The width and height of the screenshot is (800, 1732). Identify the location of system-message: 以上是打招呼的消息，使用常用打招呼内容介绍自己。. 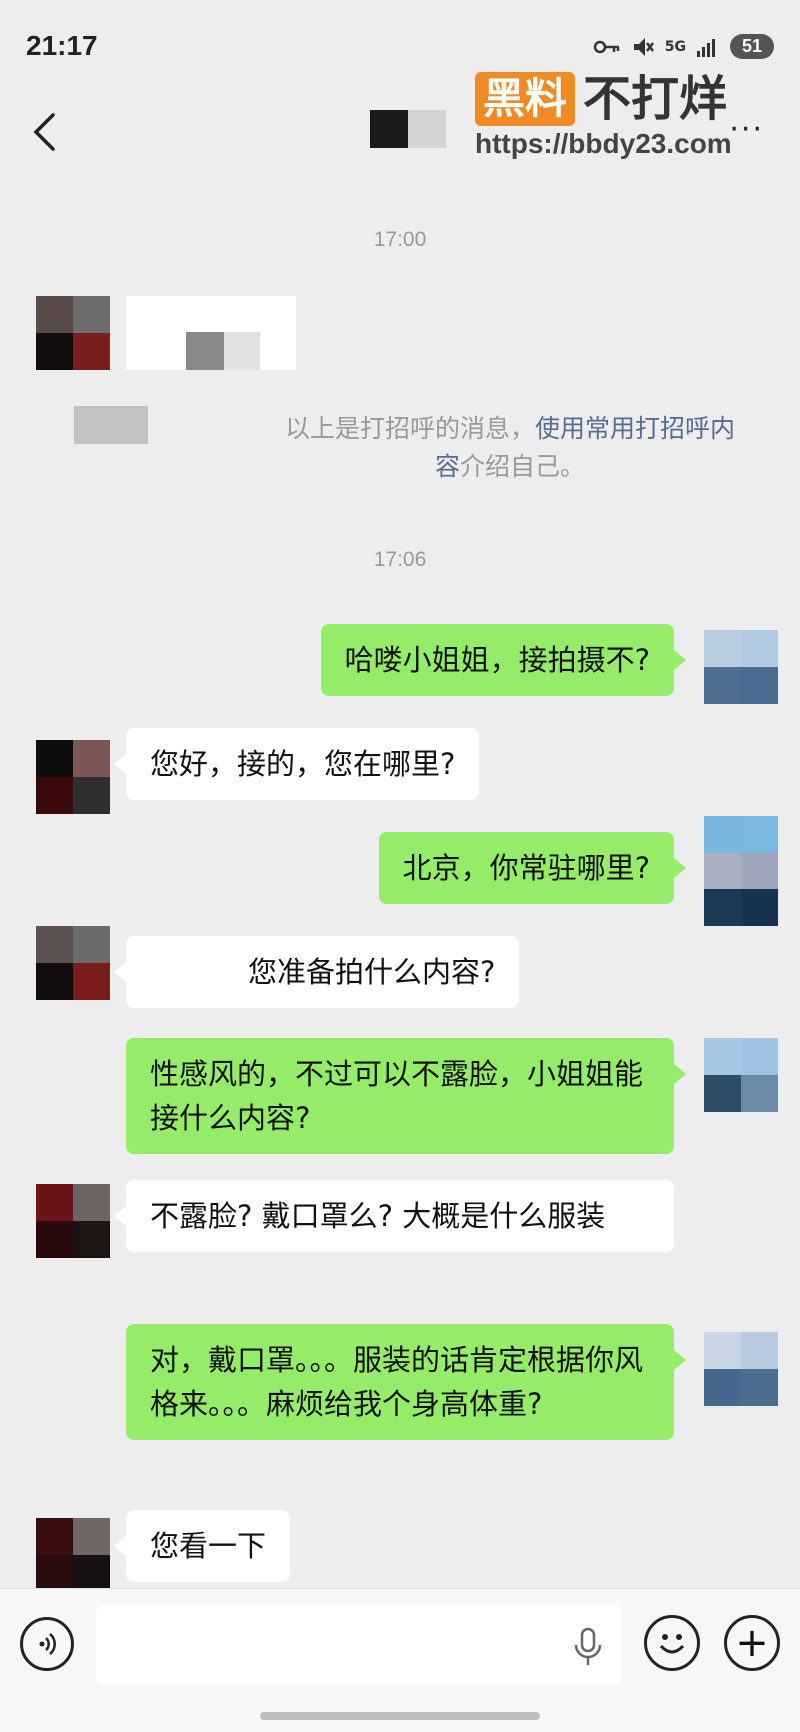
(510, 448).